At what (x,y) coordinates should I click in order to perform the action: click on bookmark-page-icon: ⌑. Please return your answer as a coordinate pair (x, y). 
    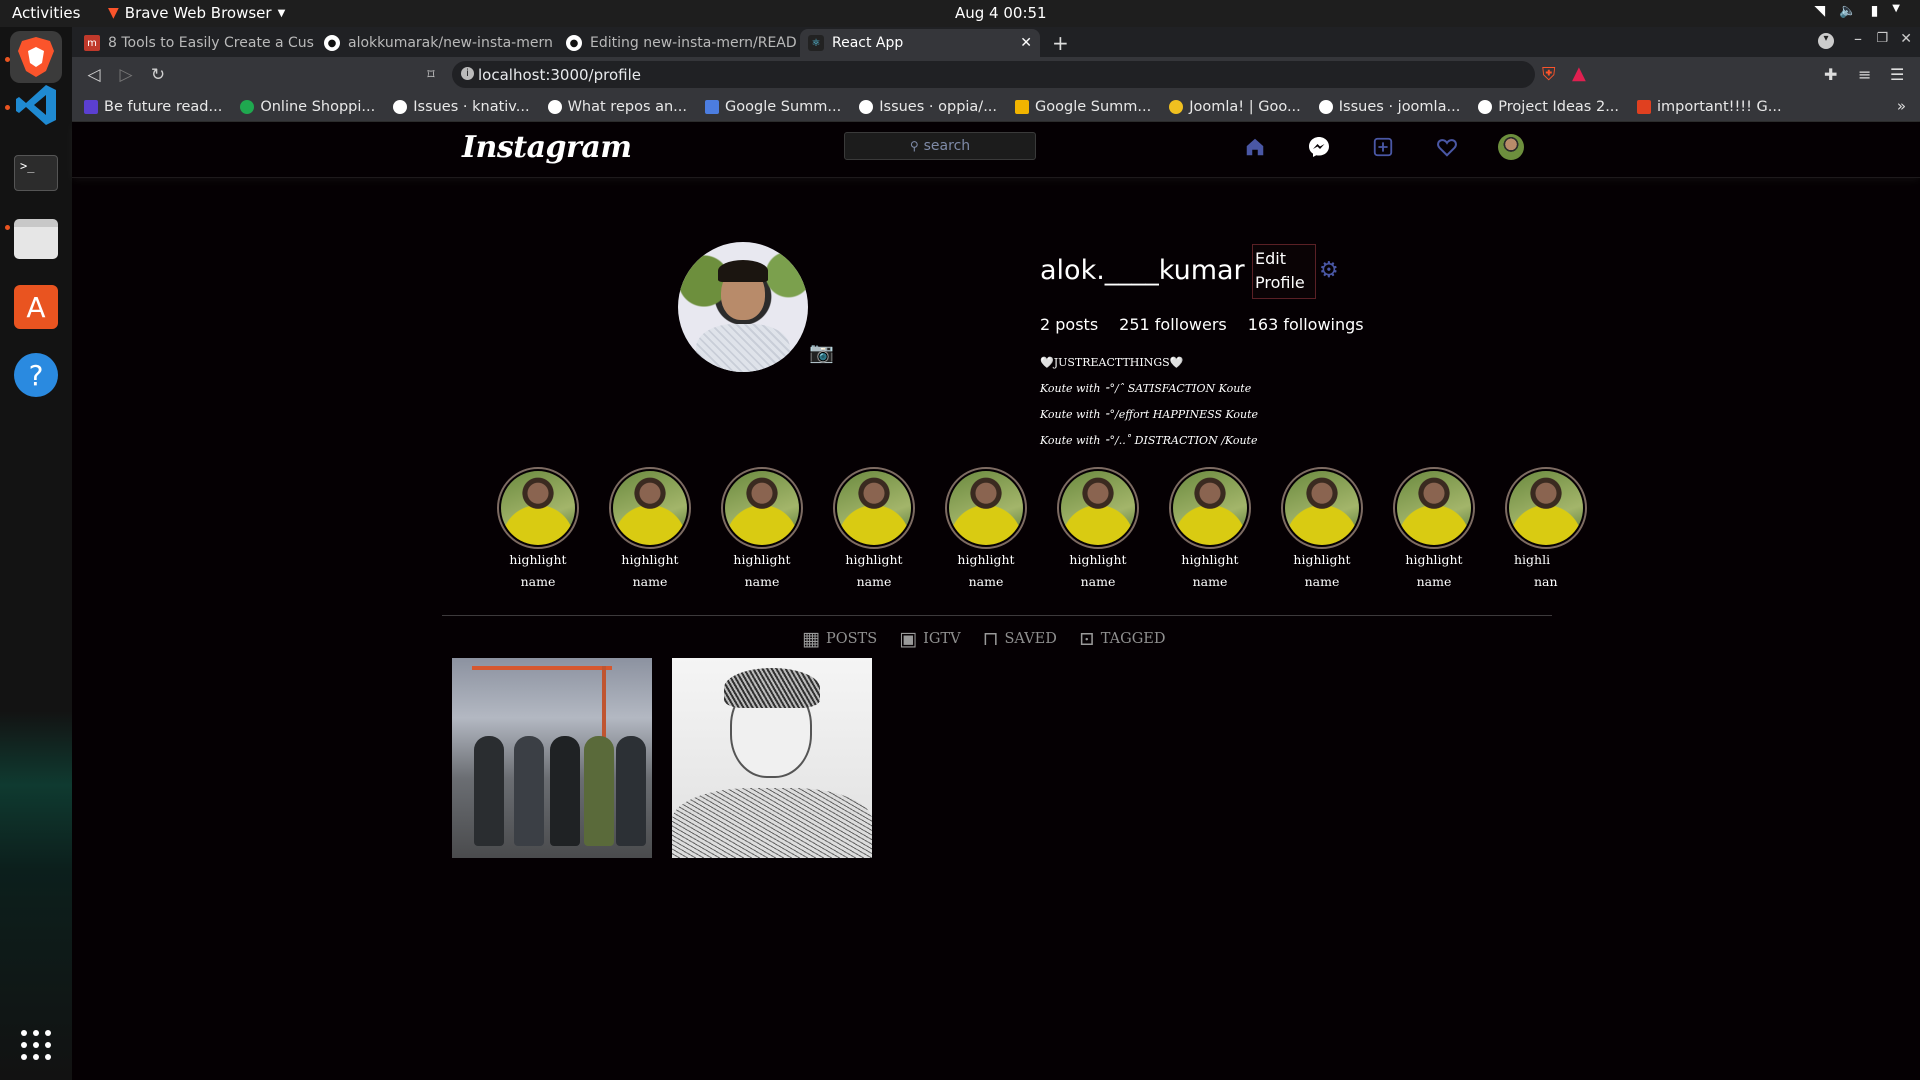
    Looking at the image, I should click on (431, 75).